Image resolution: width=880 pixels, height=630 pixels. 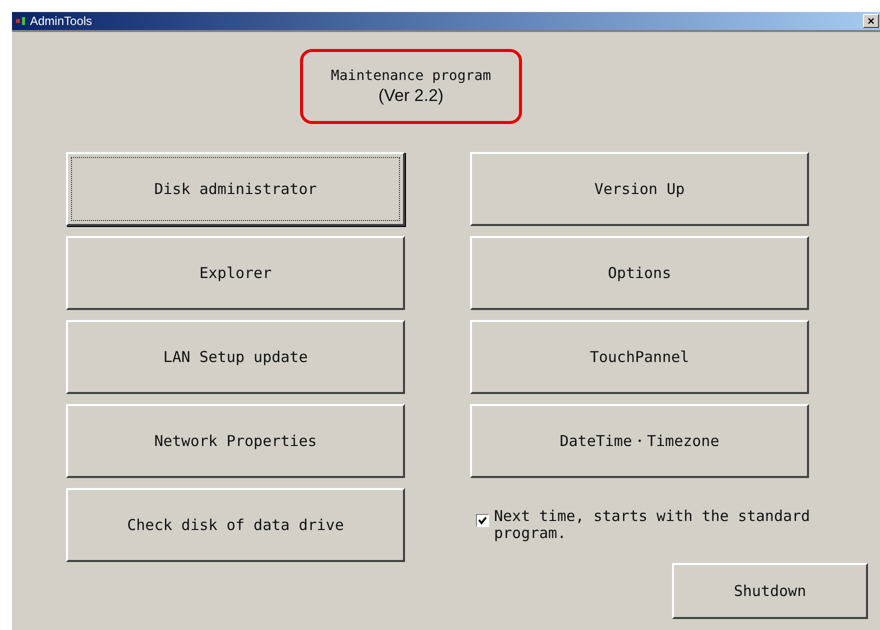 What do you see at coordinates (639, 273) in the screenshot?
I see `action-button: Options` at bounding box center [639, 273].